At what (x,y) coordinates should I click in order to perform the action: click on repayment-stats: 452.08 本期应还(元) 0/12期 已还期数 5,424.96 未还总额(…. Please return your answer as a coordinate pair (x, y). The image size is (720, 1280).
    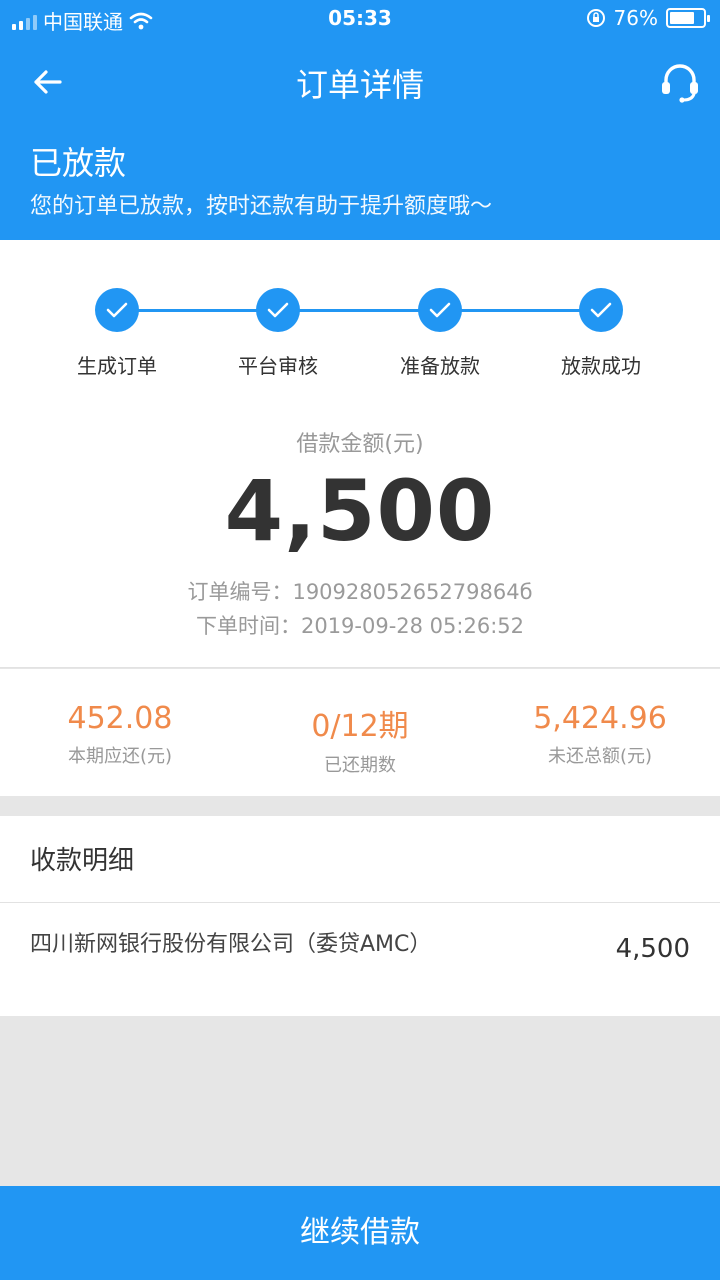
    Looking at the image, I should click on (360, 732).